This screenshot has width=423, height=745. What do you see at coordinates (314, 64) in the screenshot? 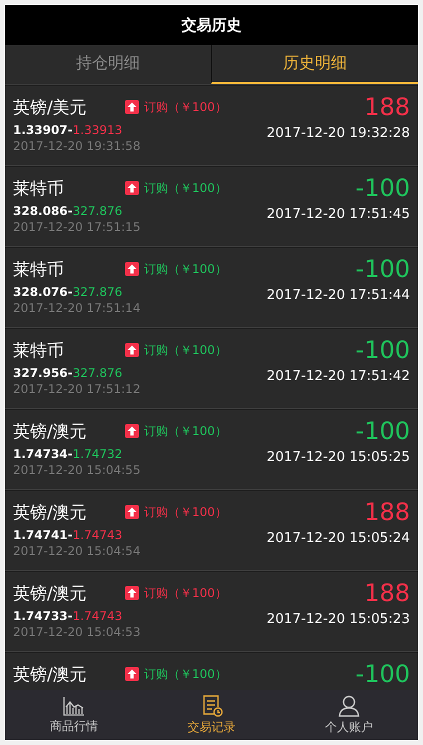
I see `tab: 历史明细` at bounding box center [314, 64].